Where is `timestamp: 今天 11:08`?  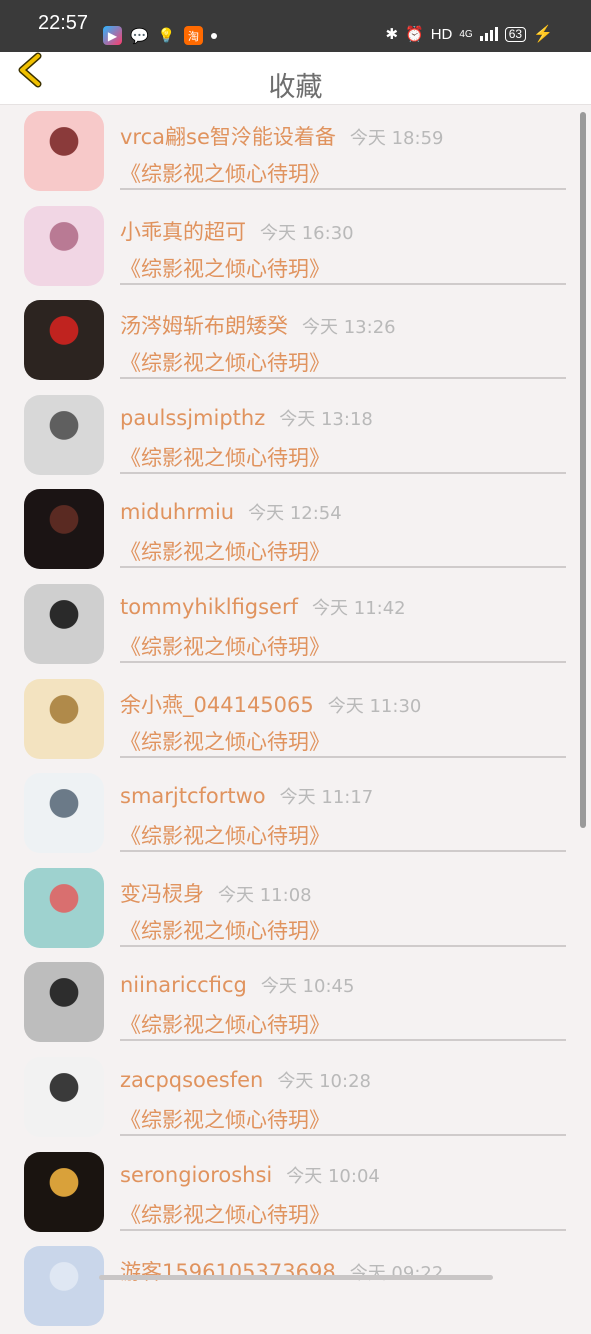
timestamp: 今天 11:08 is located at coordinates (265, 895).